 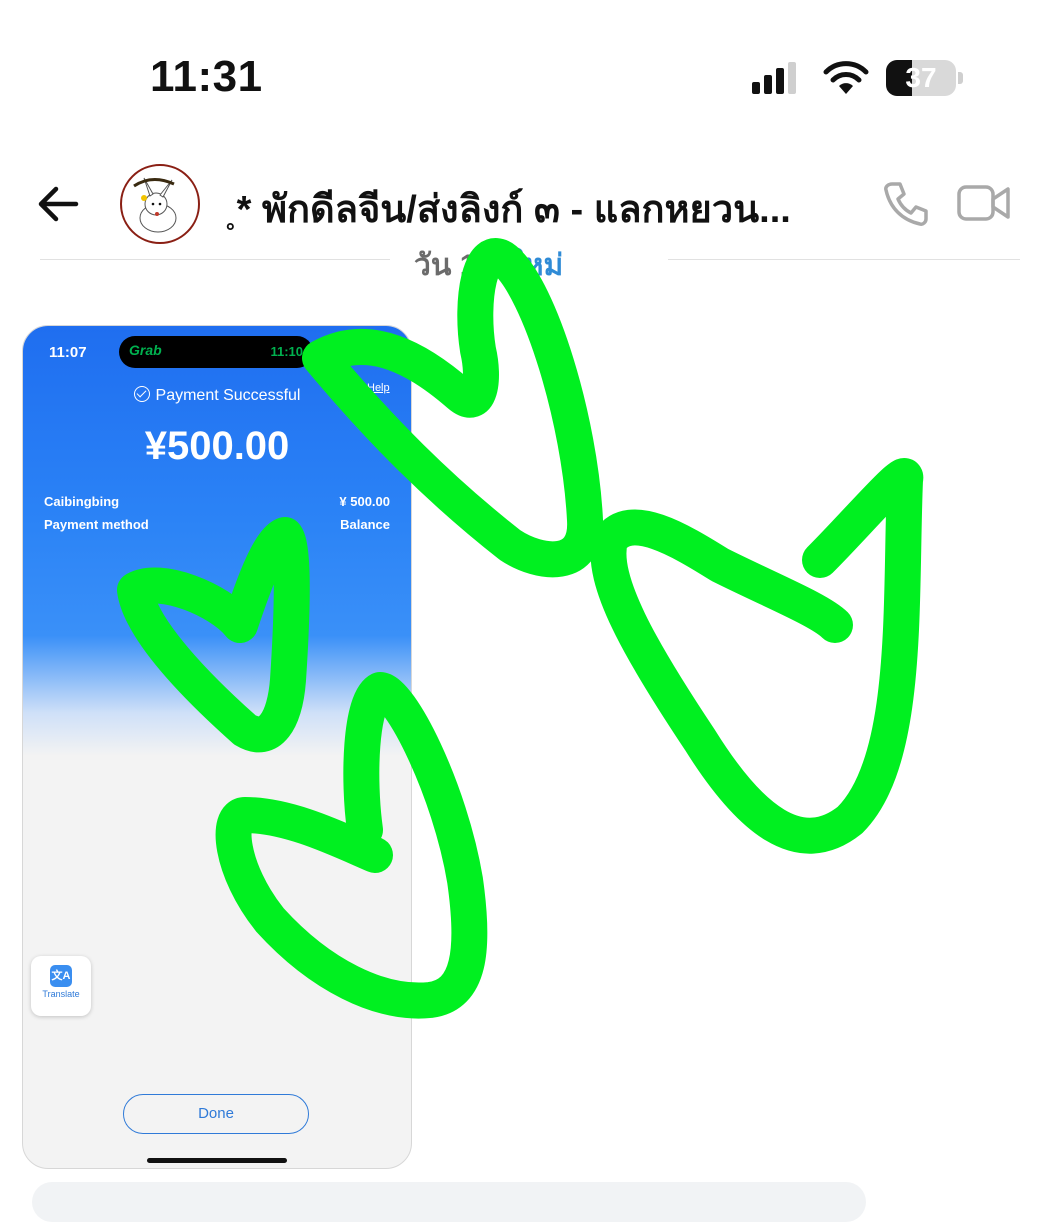 I want to click on avatar, so click(x=160, y=204).